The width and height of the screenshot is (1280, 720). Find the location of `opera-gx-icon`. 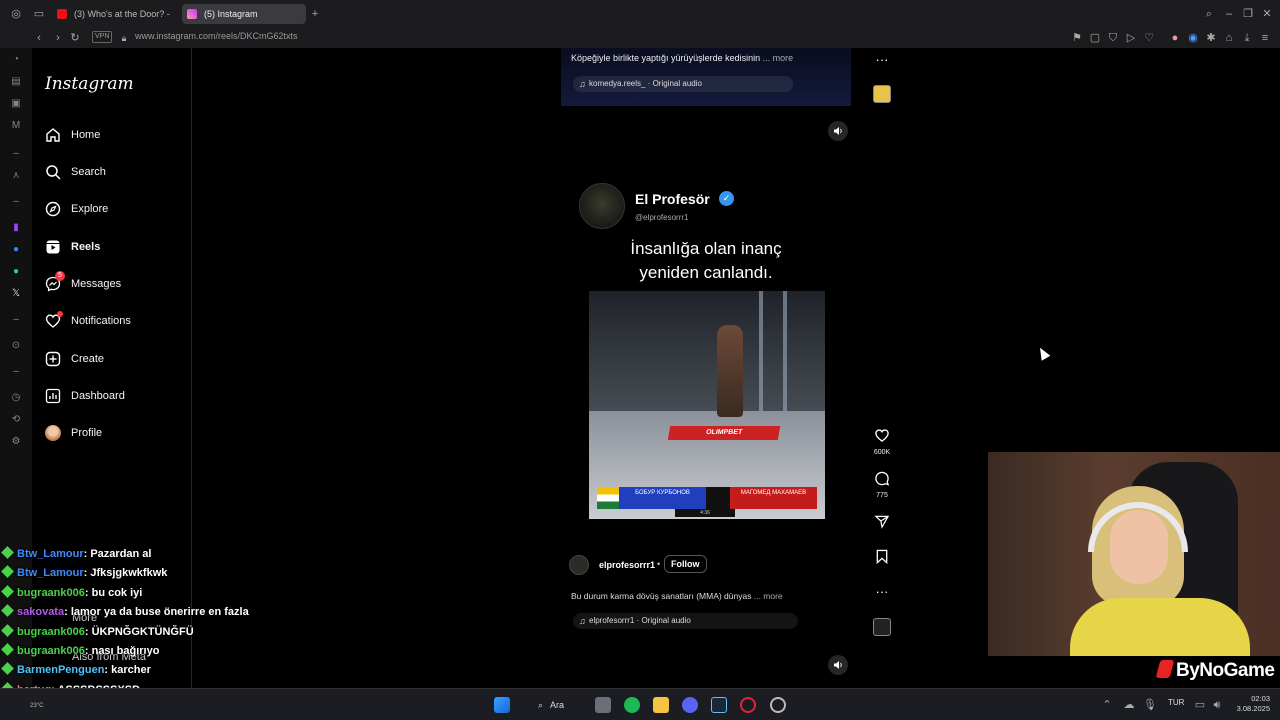

opera-gx-icon is located at coordinates (778, 705).